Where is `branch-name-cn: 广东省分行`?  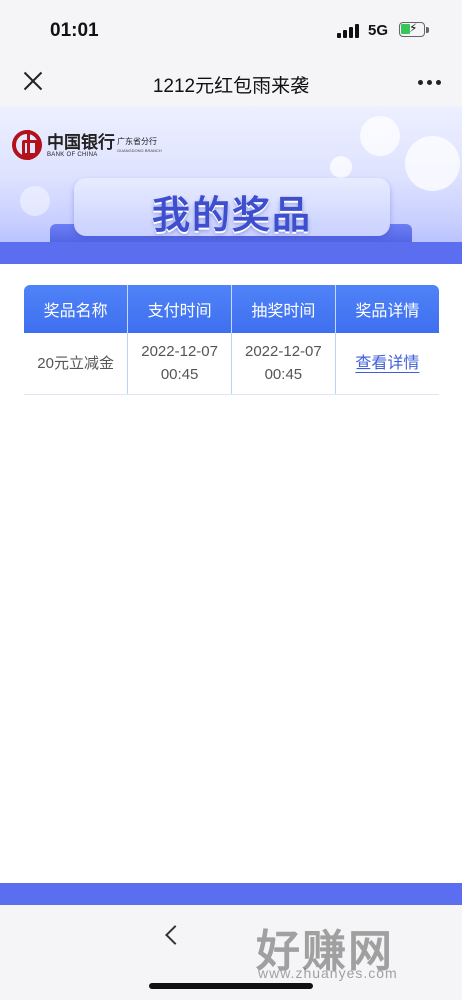 branch-name-cn: 广东省分行 is located at coordinates (137, 141).